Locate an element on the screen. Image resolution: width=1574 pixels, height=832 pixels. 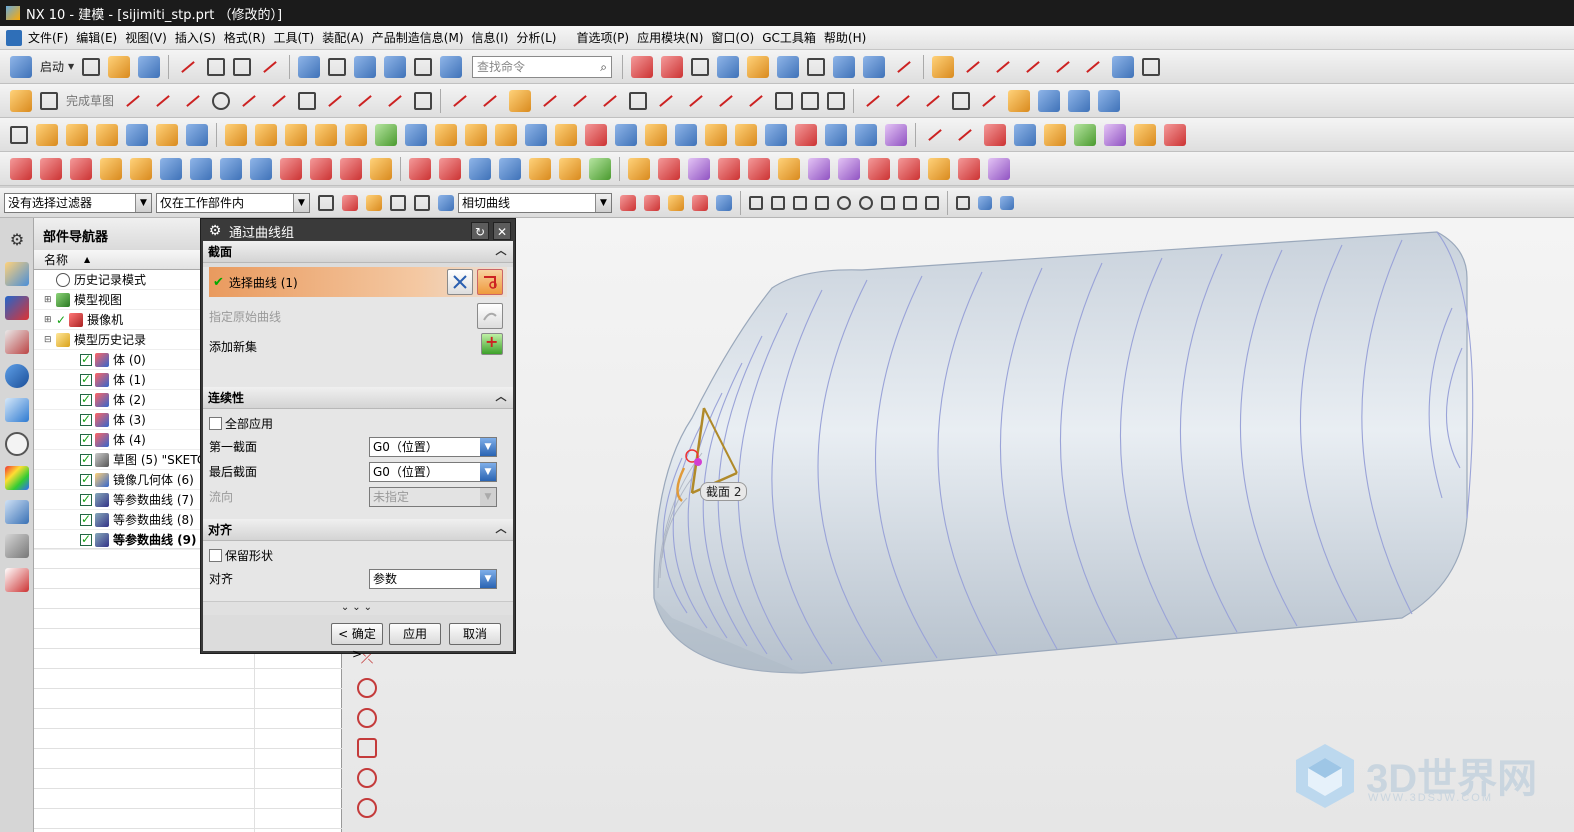
make-corner-icon is located at coordinates (520, 100).